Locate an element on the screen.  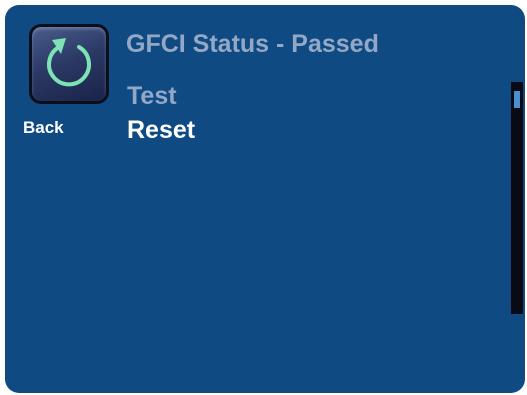
back-arrow-icon is located at coordinates (69, 64).